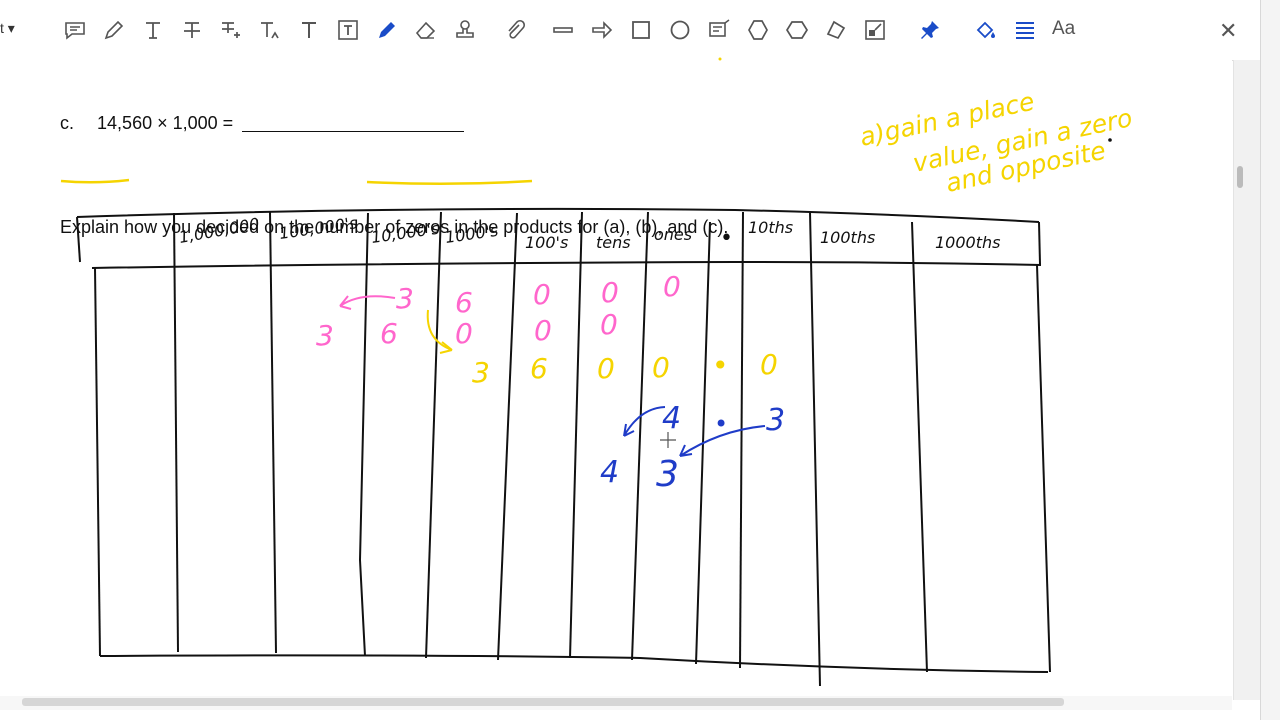  I want to click on chart-right-border, so click(1043, 468).